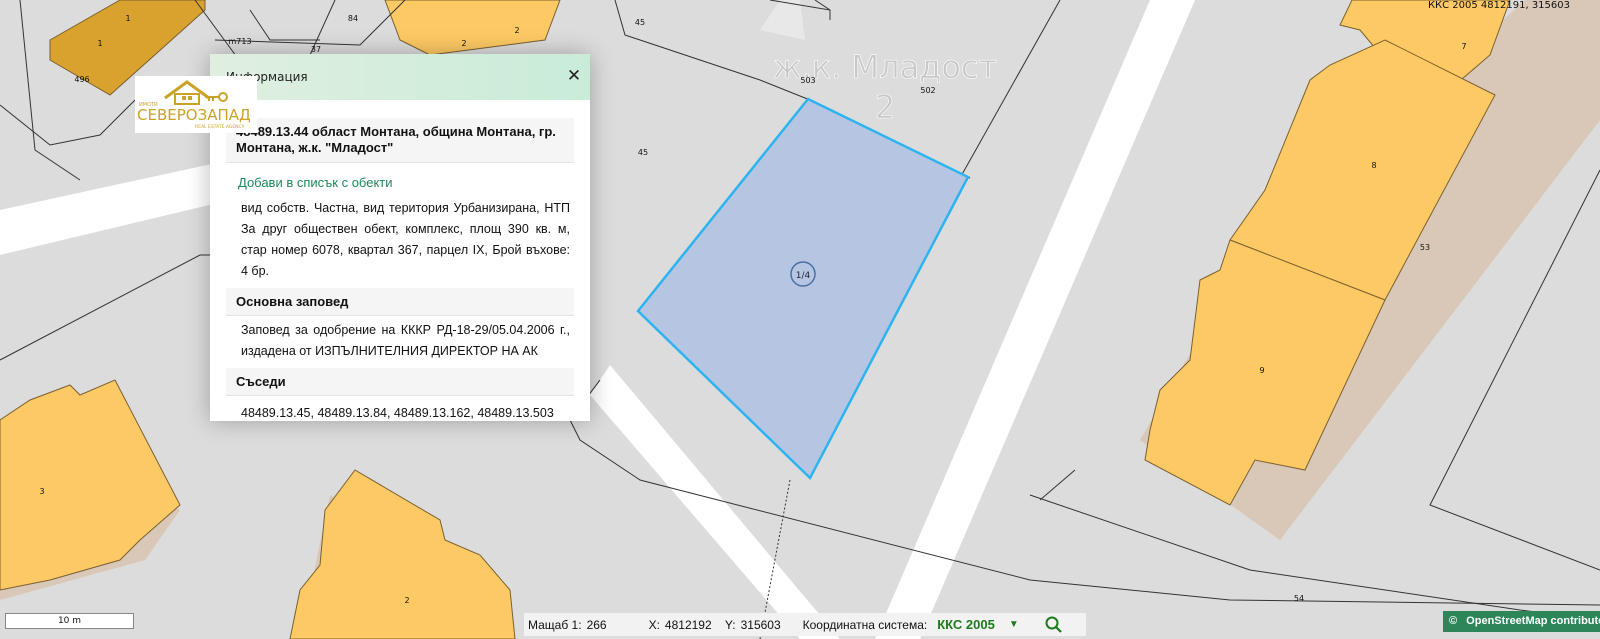  I want to click on copyright-icon: ©, so click(1453, 621).